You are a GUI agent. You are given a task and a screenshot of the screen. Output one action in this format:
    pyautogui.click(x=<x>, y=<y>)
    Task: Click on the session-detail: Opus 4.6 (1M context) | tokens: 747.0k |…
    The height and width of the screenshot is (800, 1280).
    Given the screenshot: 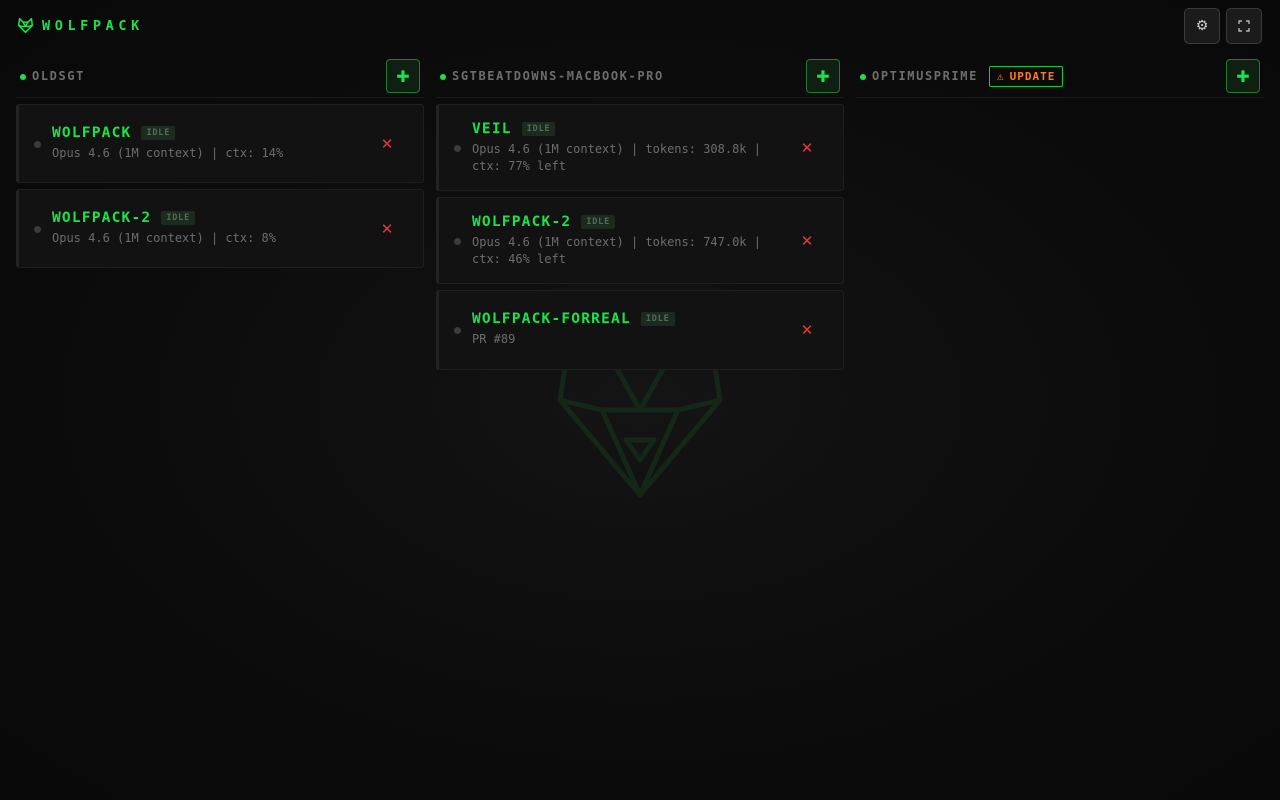 What is the action you would take?
    pyautogui.click(x=616, y=250)
    